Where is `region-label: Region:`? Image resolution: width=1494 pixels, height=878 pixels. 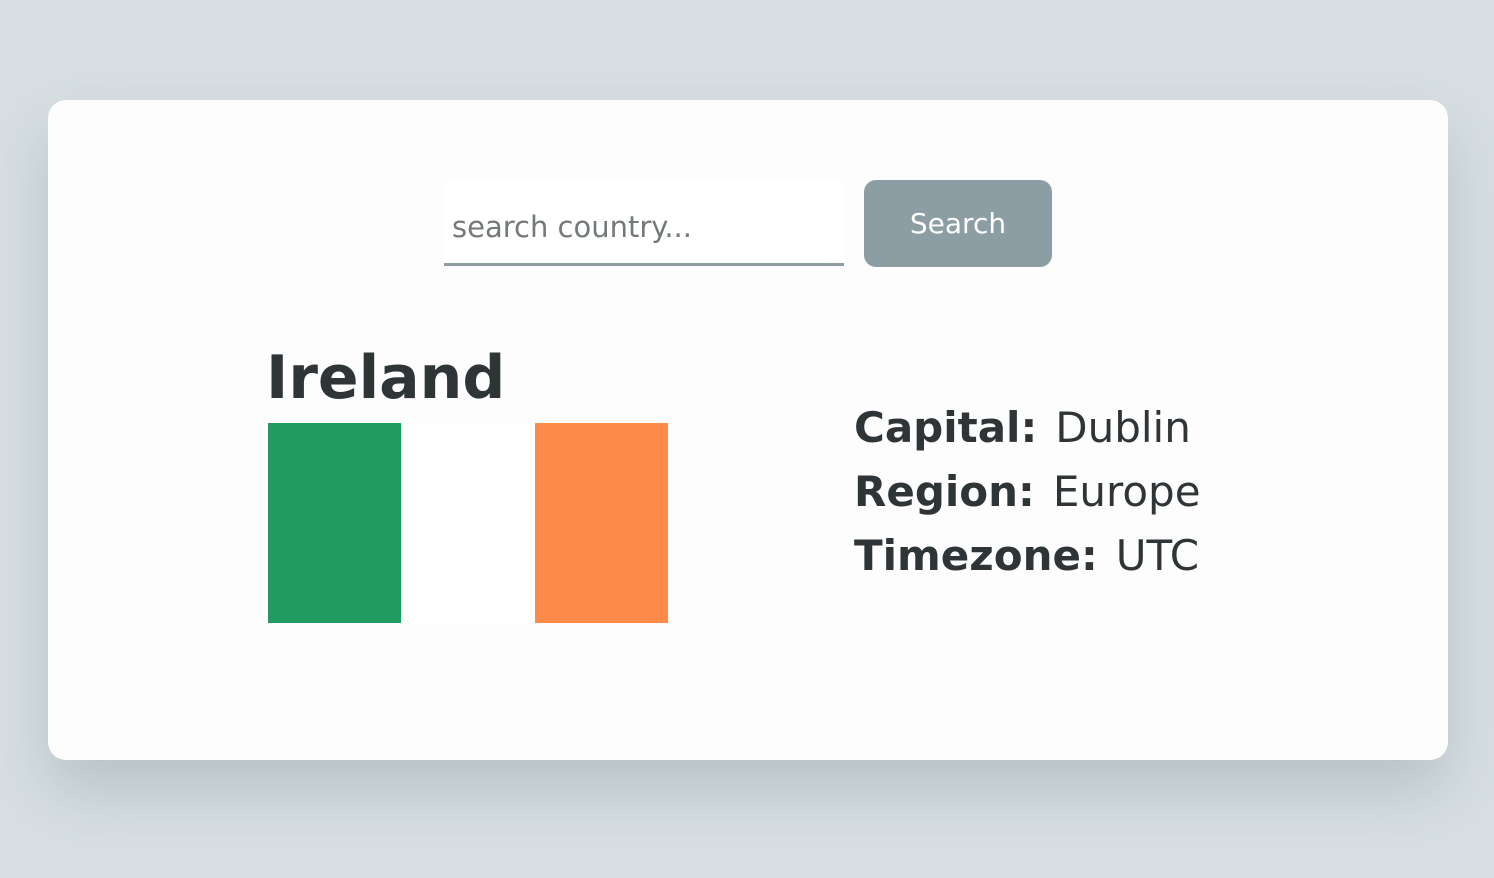
region-label: Region: is located at coordinates (944, 491).